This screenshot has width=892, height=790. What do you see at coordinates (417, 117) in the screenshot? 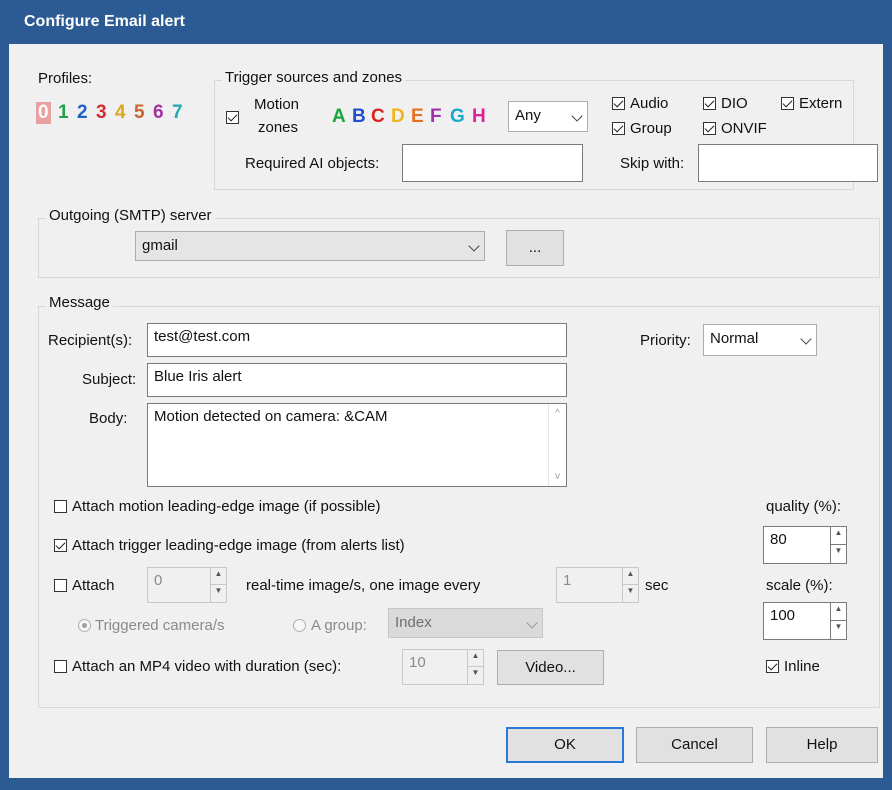
I see `zone-e: E` at bounding box center [417, 117].